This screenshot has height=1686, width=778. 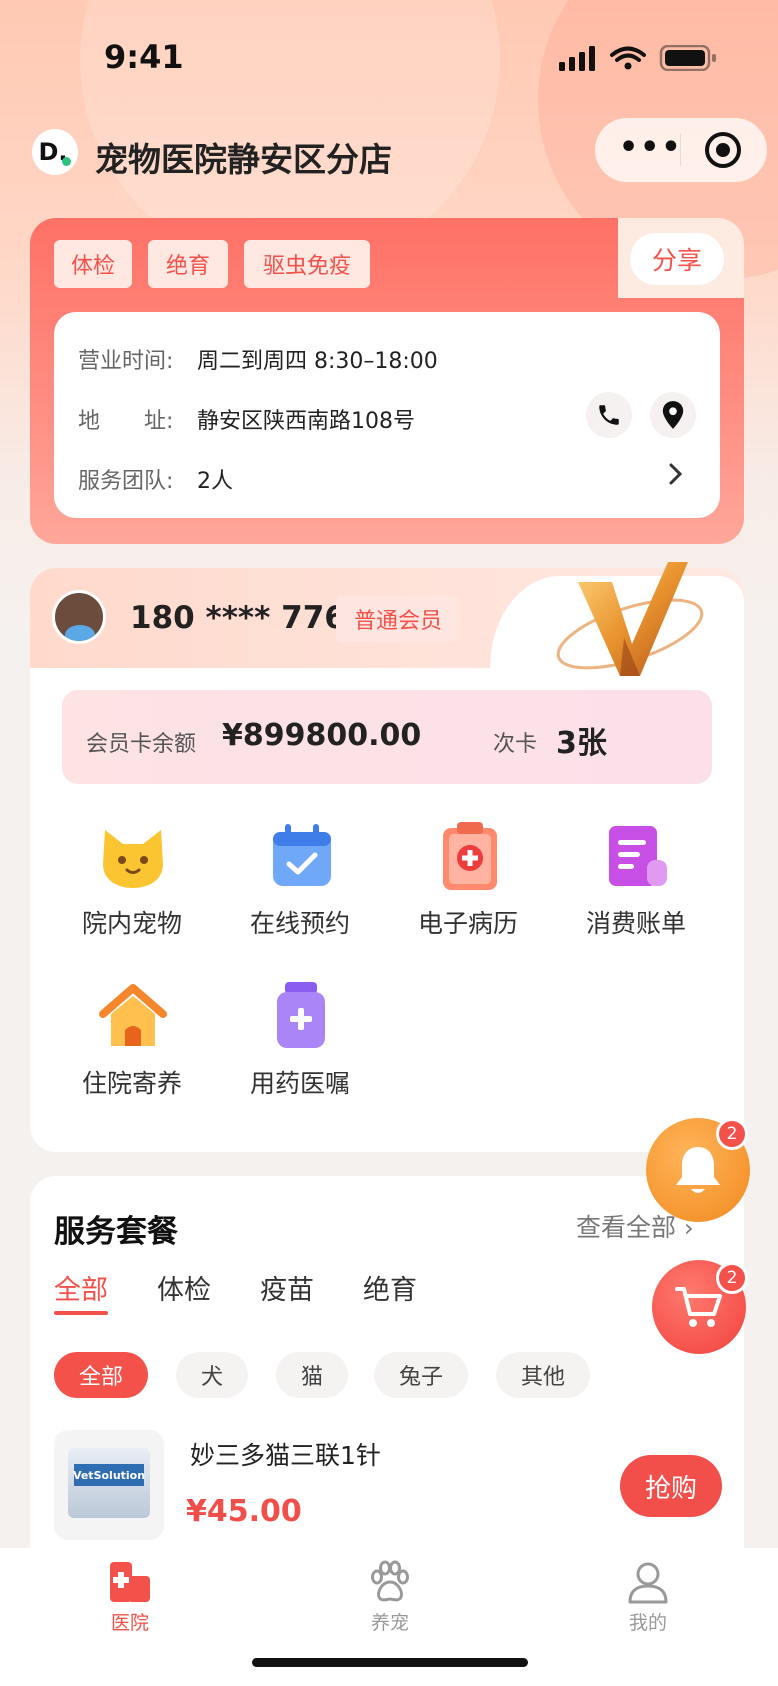 I want to click on avatar, so click(x=79, y=617).